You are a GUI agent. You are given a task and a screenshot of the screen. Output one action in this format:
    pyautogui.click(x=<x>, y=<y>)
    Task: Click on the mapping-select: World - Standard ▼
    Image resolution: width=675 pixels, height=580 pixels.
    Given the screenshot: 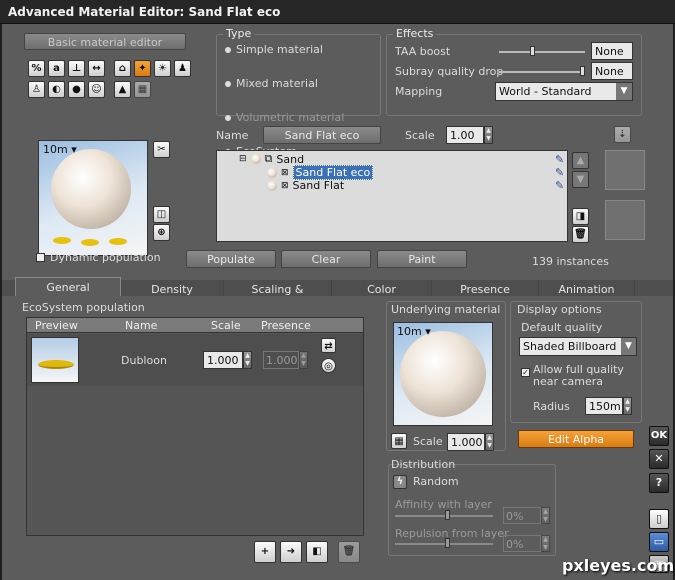 What is the action you would take?
    pyautogui.click(x=564, y=91)
    